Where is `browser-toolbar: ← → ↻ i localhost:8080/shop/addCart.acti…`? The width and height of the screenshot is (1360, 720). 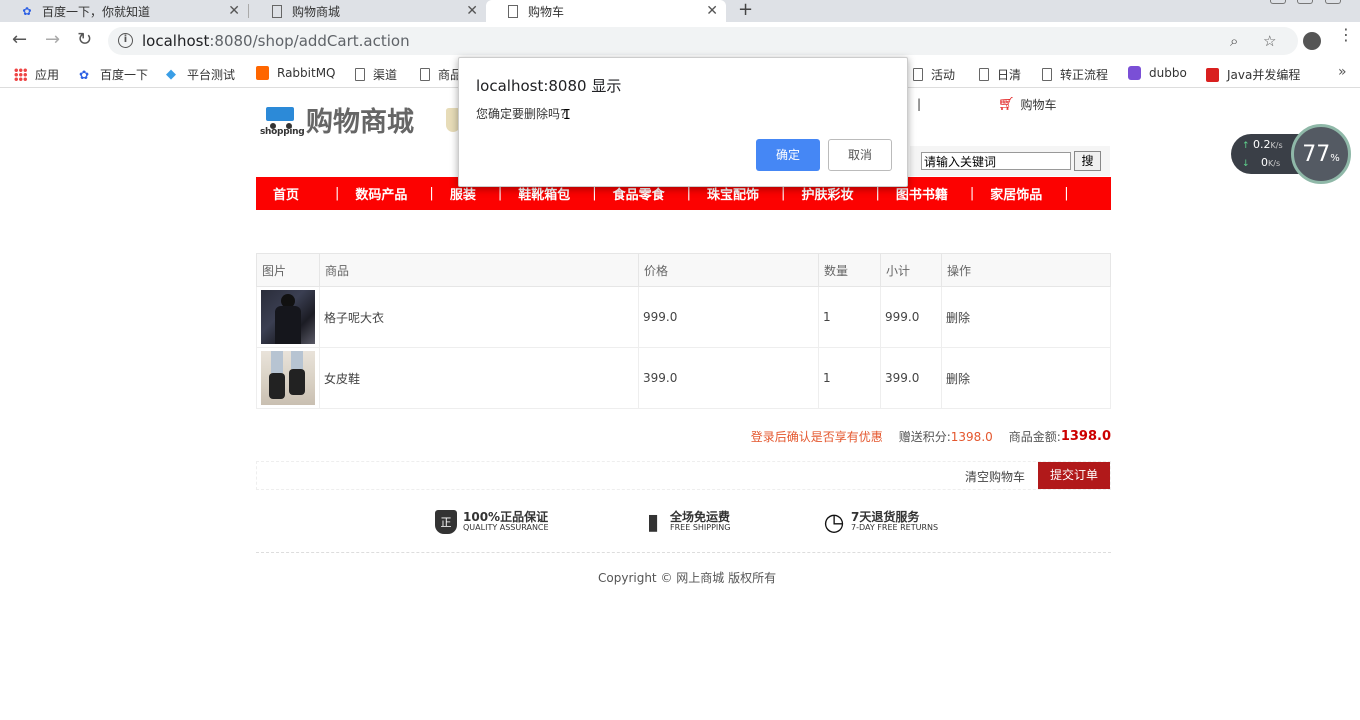 browser-toolbar: ← → ↻ i localhost:8080/shop/addCart.acti… is located at coordinates (680, 41).